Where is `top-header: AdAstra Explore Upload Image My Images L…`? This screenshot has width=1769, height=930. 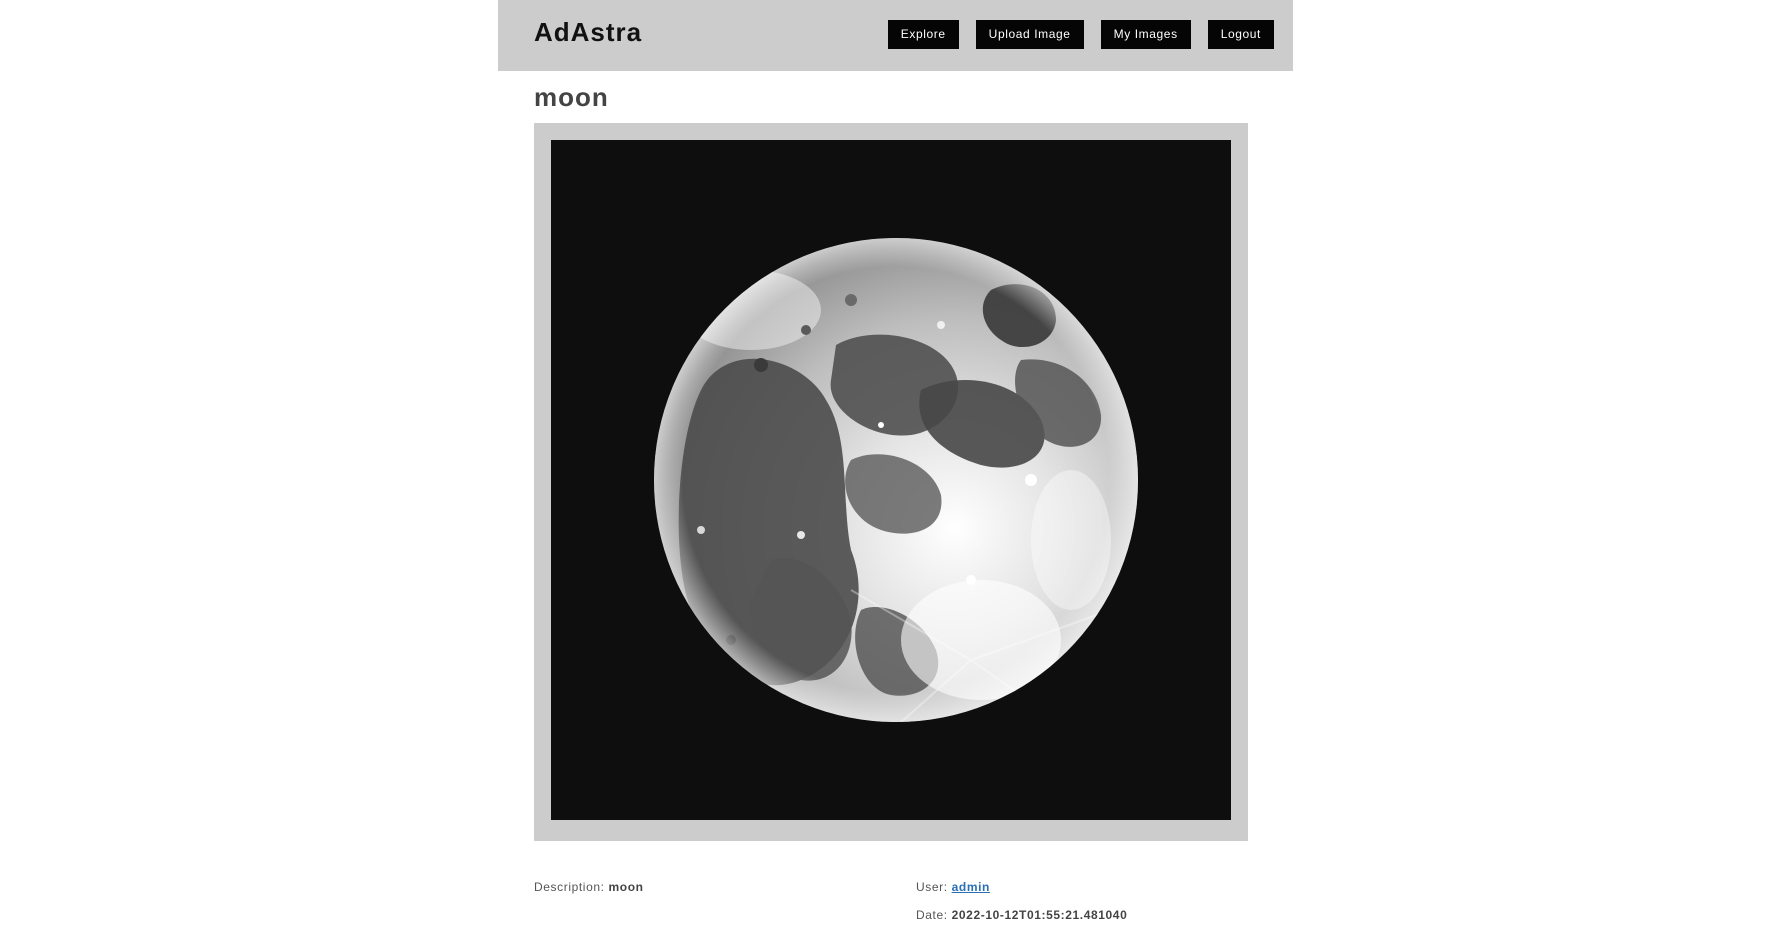 top-header: AdAstra Explore Upload Image My Images L… is located at coordinates (895, 35).